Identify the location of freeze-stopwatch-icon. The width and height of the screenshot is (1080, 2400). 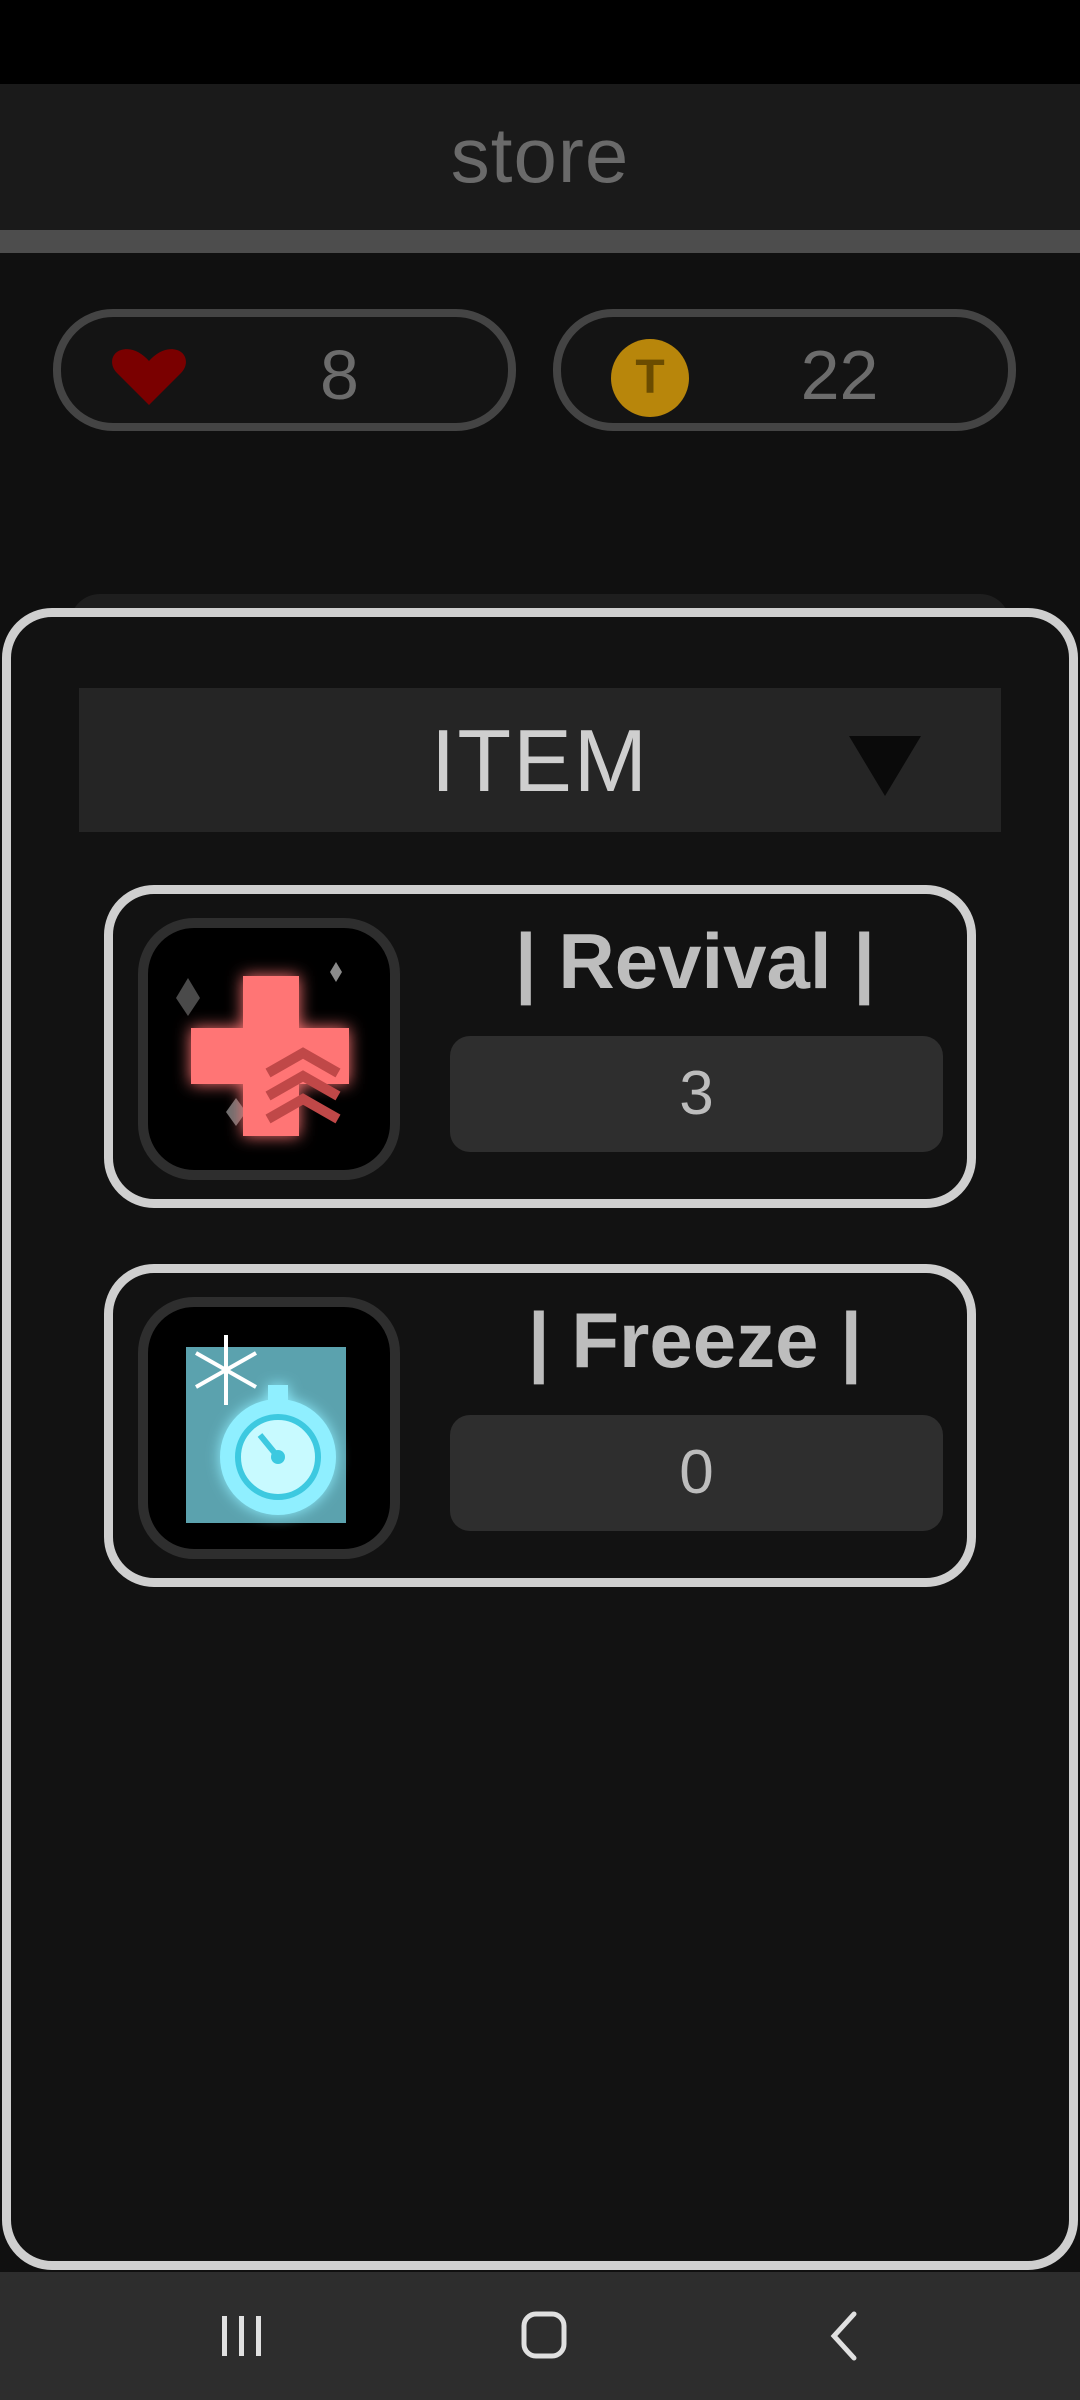
(269, 1428).